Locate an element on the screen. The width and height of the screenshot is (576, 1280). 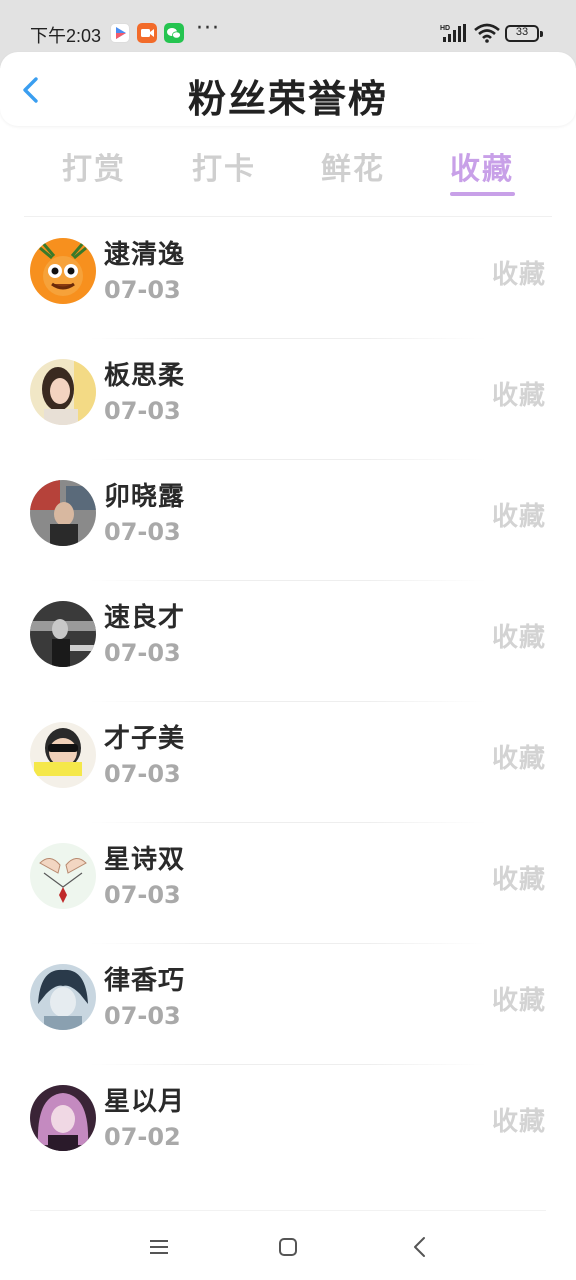
page-title: 粉丝荣誉榜 is located at coordinates (287, 99).